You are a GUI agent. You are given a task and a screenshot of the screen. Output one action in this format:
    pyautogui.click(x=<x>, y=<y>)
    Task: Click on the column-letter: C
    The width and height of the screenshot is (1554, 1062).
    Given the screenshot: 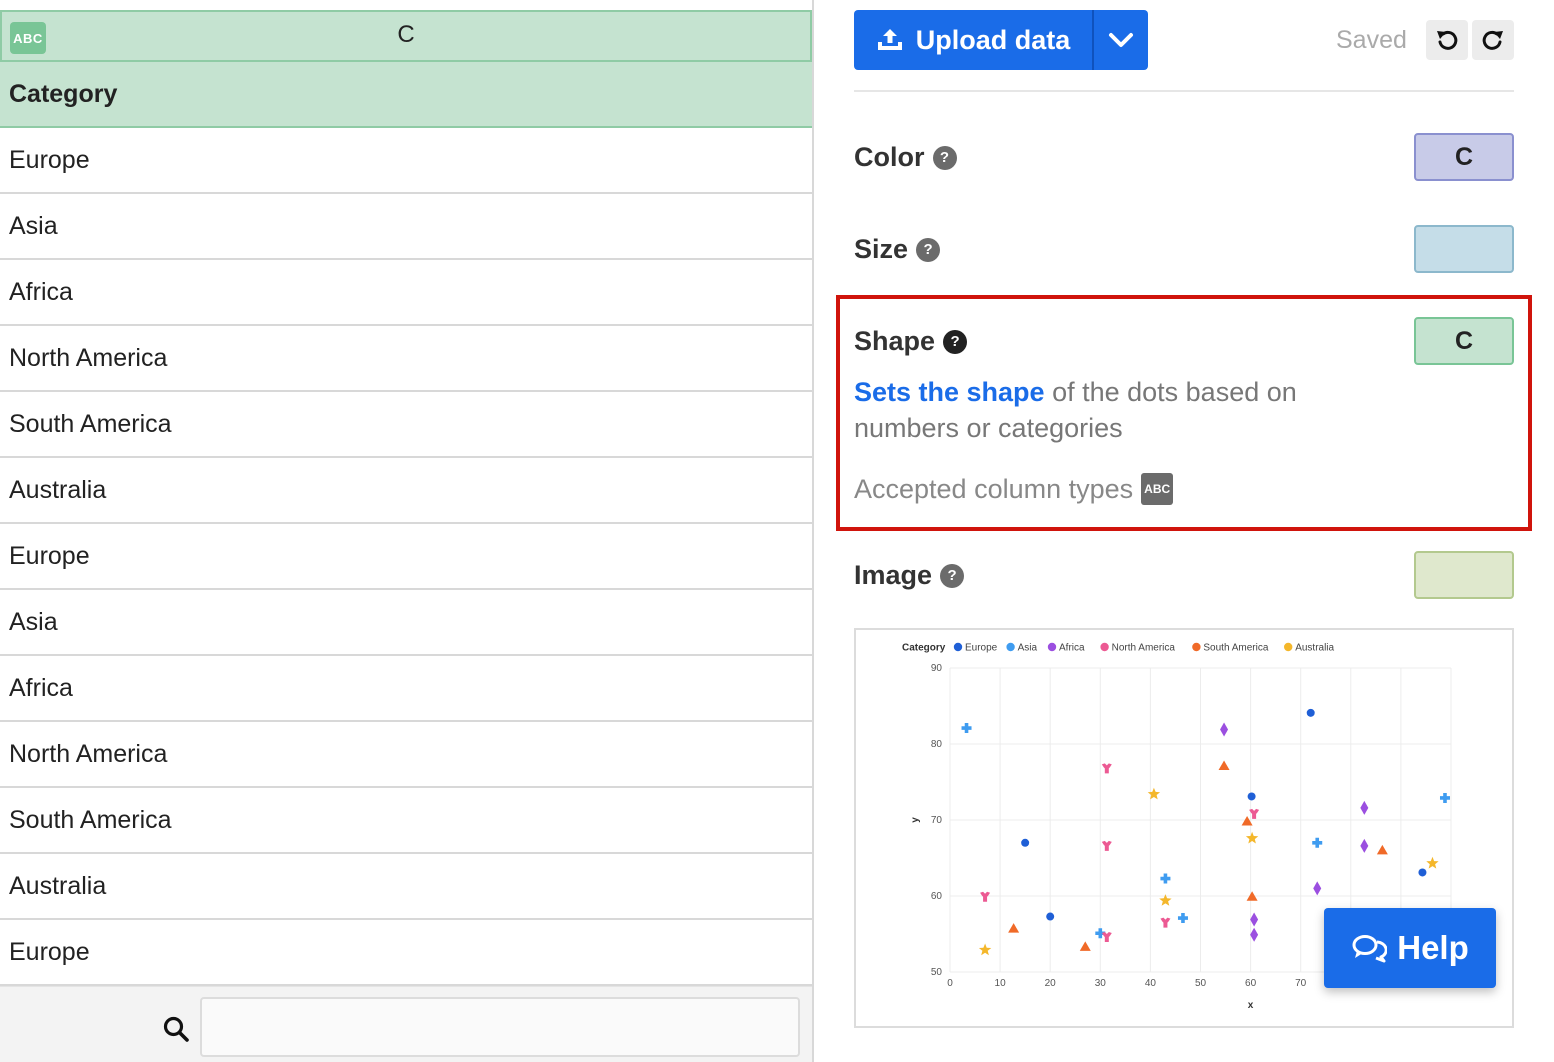 What is the action you would take?
    pyautogui.click(x=406, y=34)
    